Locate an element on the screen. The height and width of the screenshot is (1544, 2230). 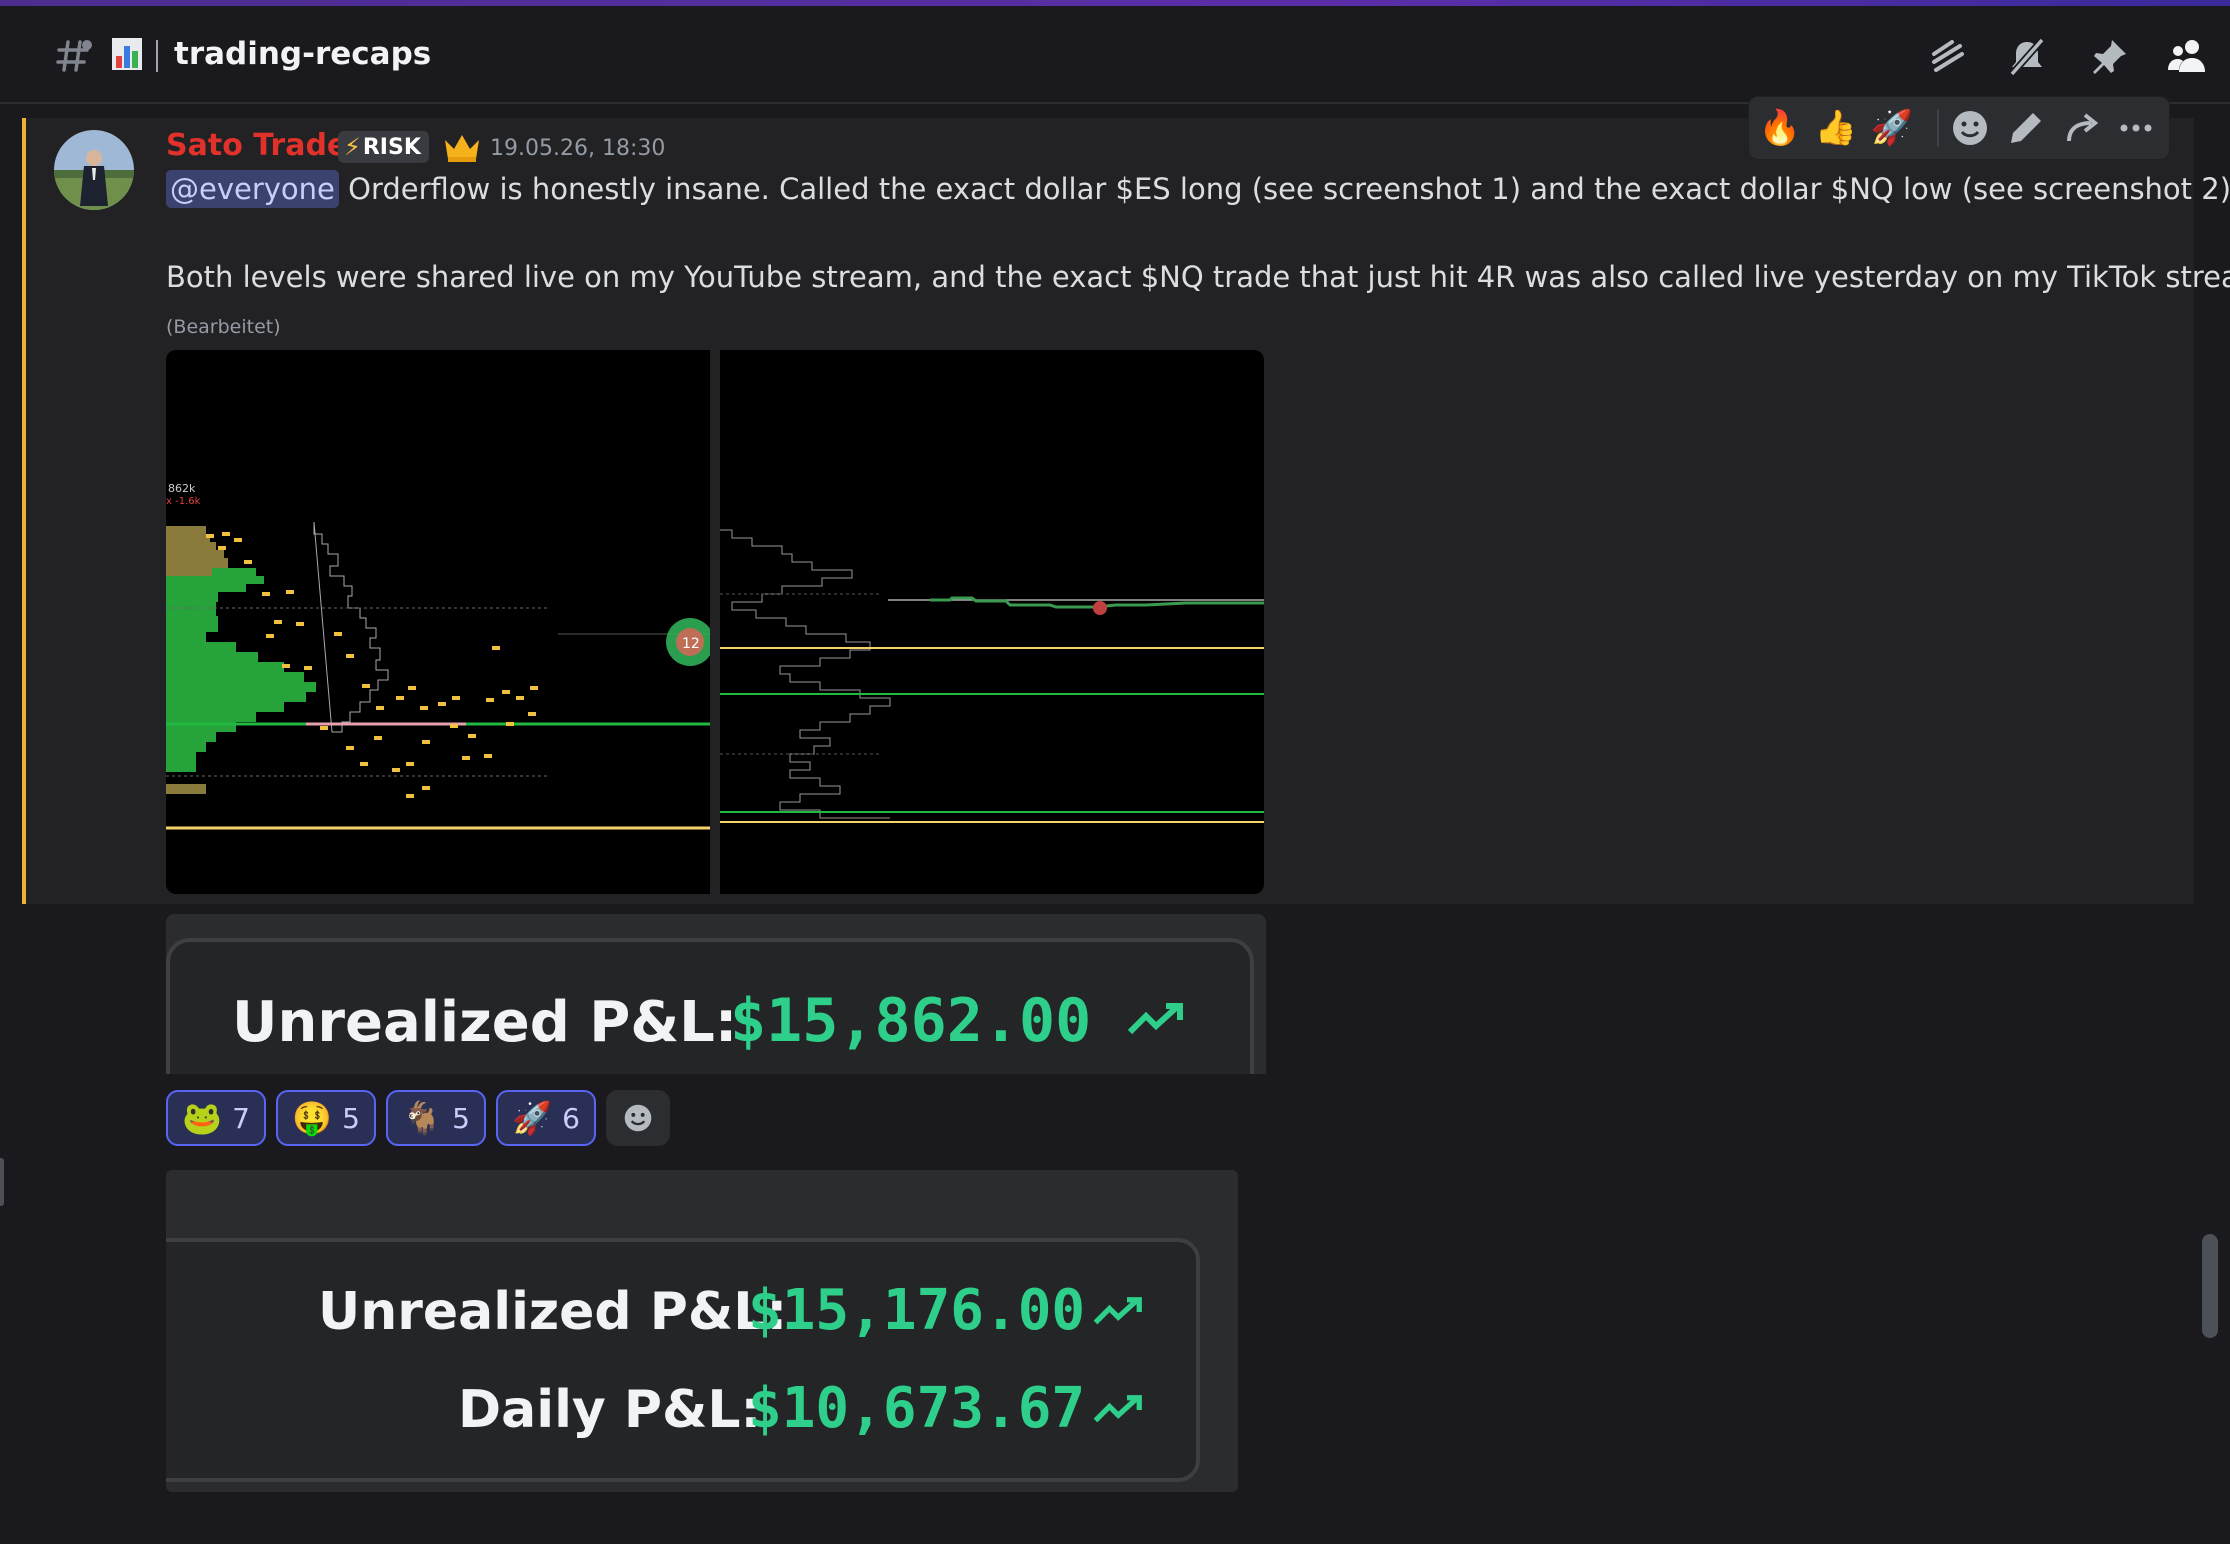
channel-header: trading-recaps is located at coordinates (1115, 55).